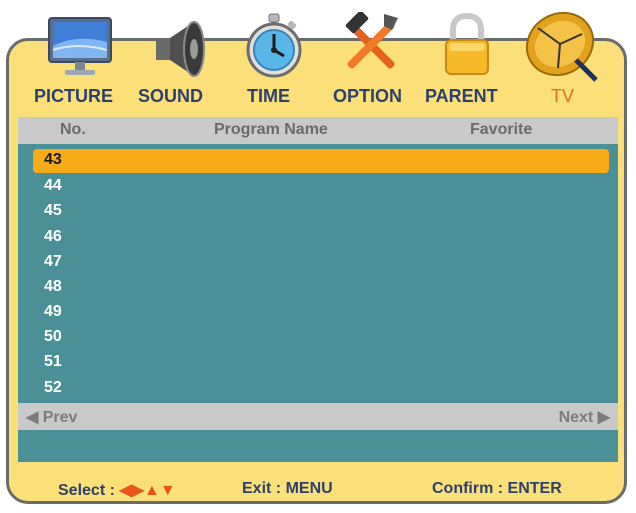  Describe the element at coordinates (73, 96) in the screenshot. I see `tab-picture: PICTURE` at that location.